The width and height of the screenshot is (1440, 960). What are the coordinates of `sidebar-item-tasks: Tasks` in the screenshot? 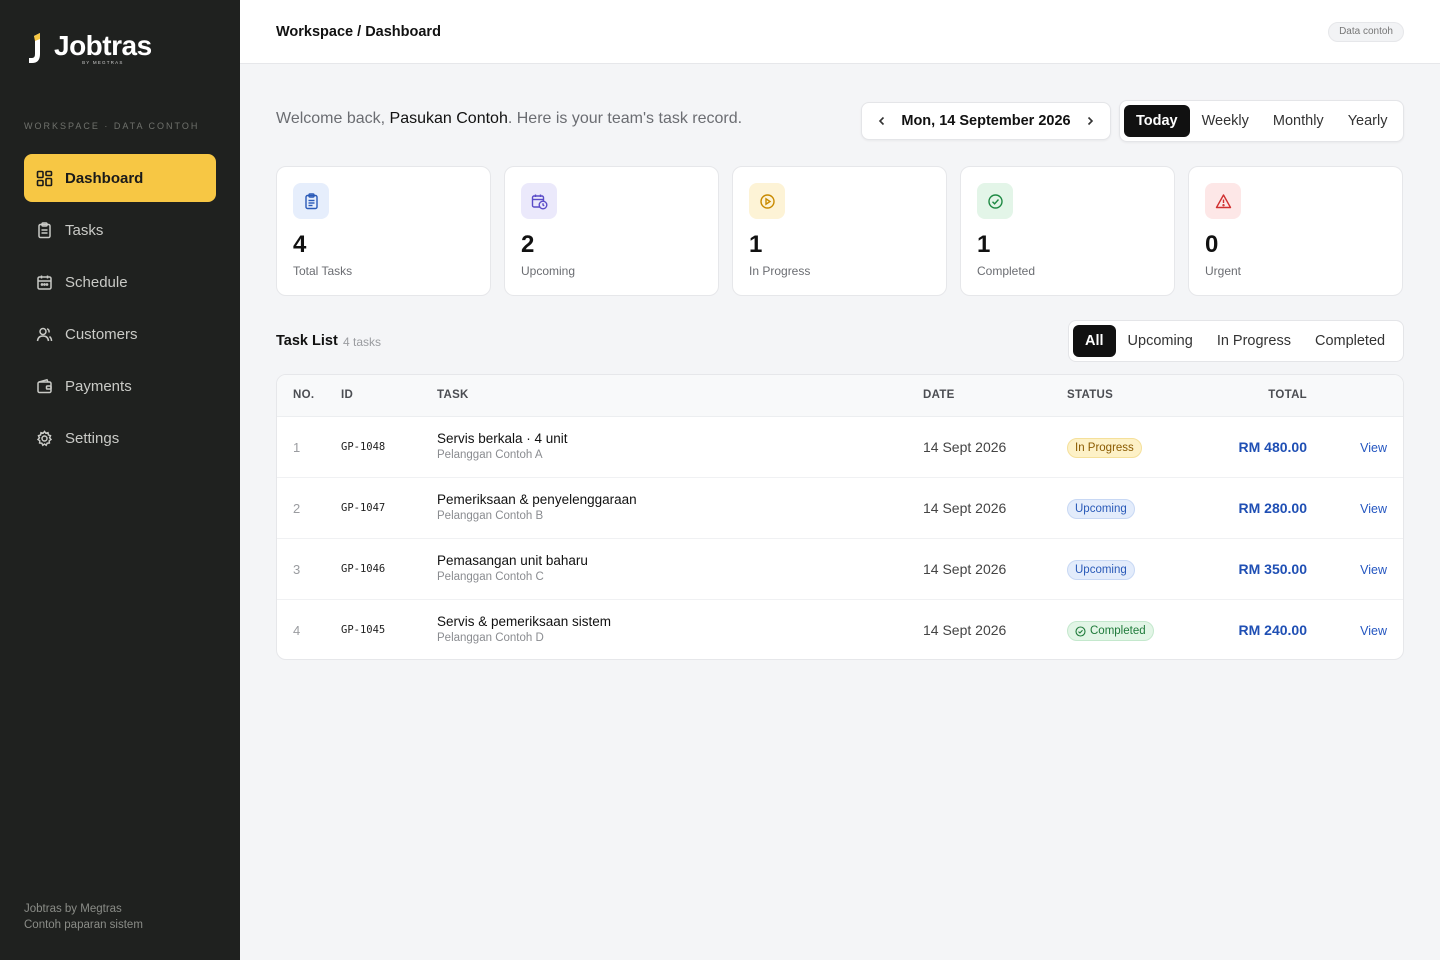 It's located at (120, 230).